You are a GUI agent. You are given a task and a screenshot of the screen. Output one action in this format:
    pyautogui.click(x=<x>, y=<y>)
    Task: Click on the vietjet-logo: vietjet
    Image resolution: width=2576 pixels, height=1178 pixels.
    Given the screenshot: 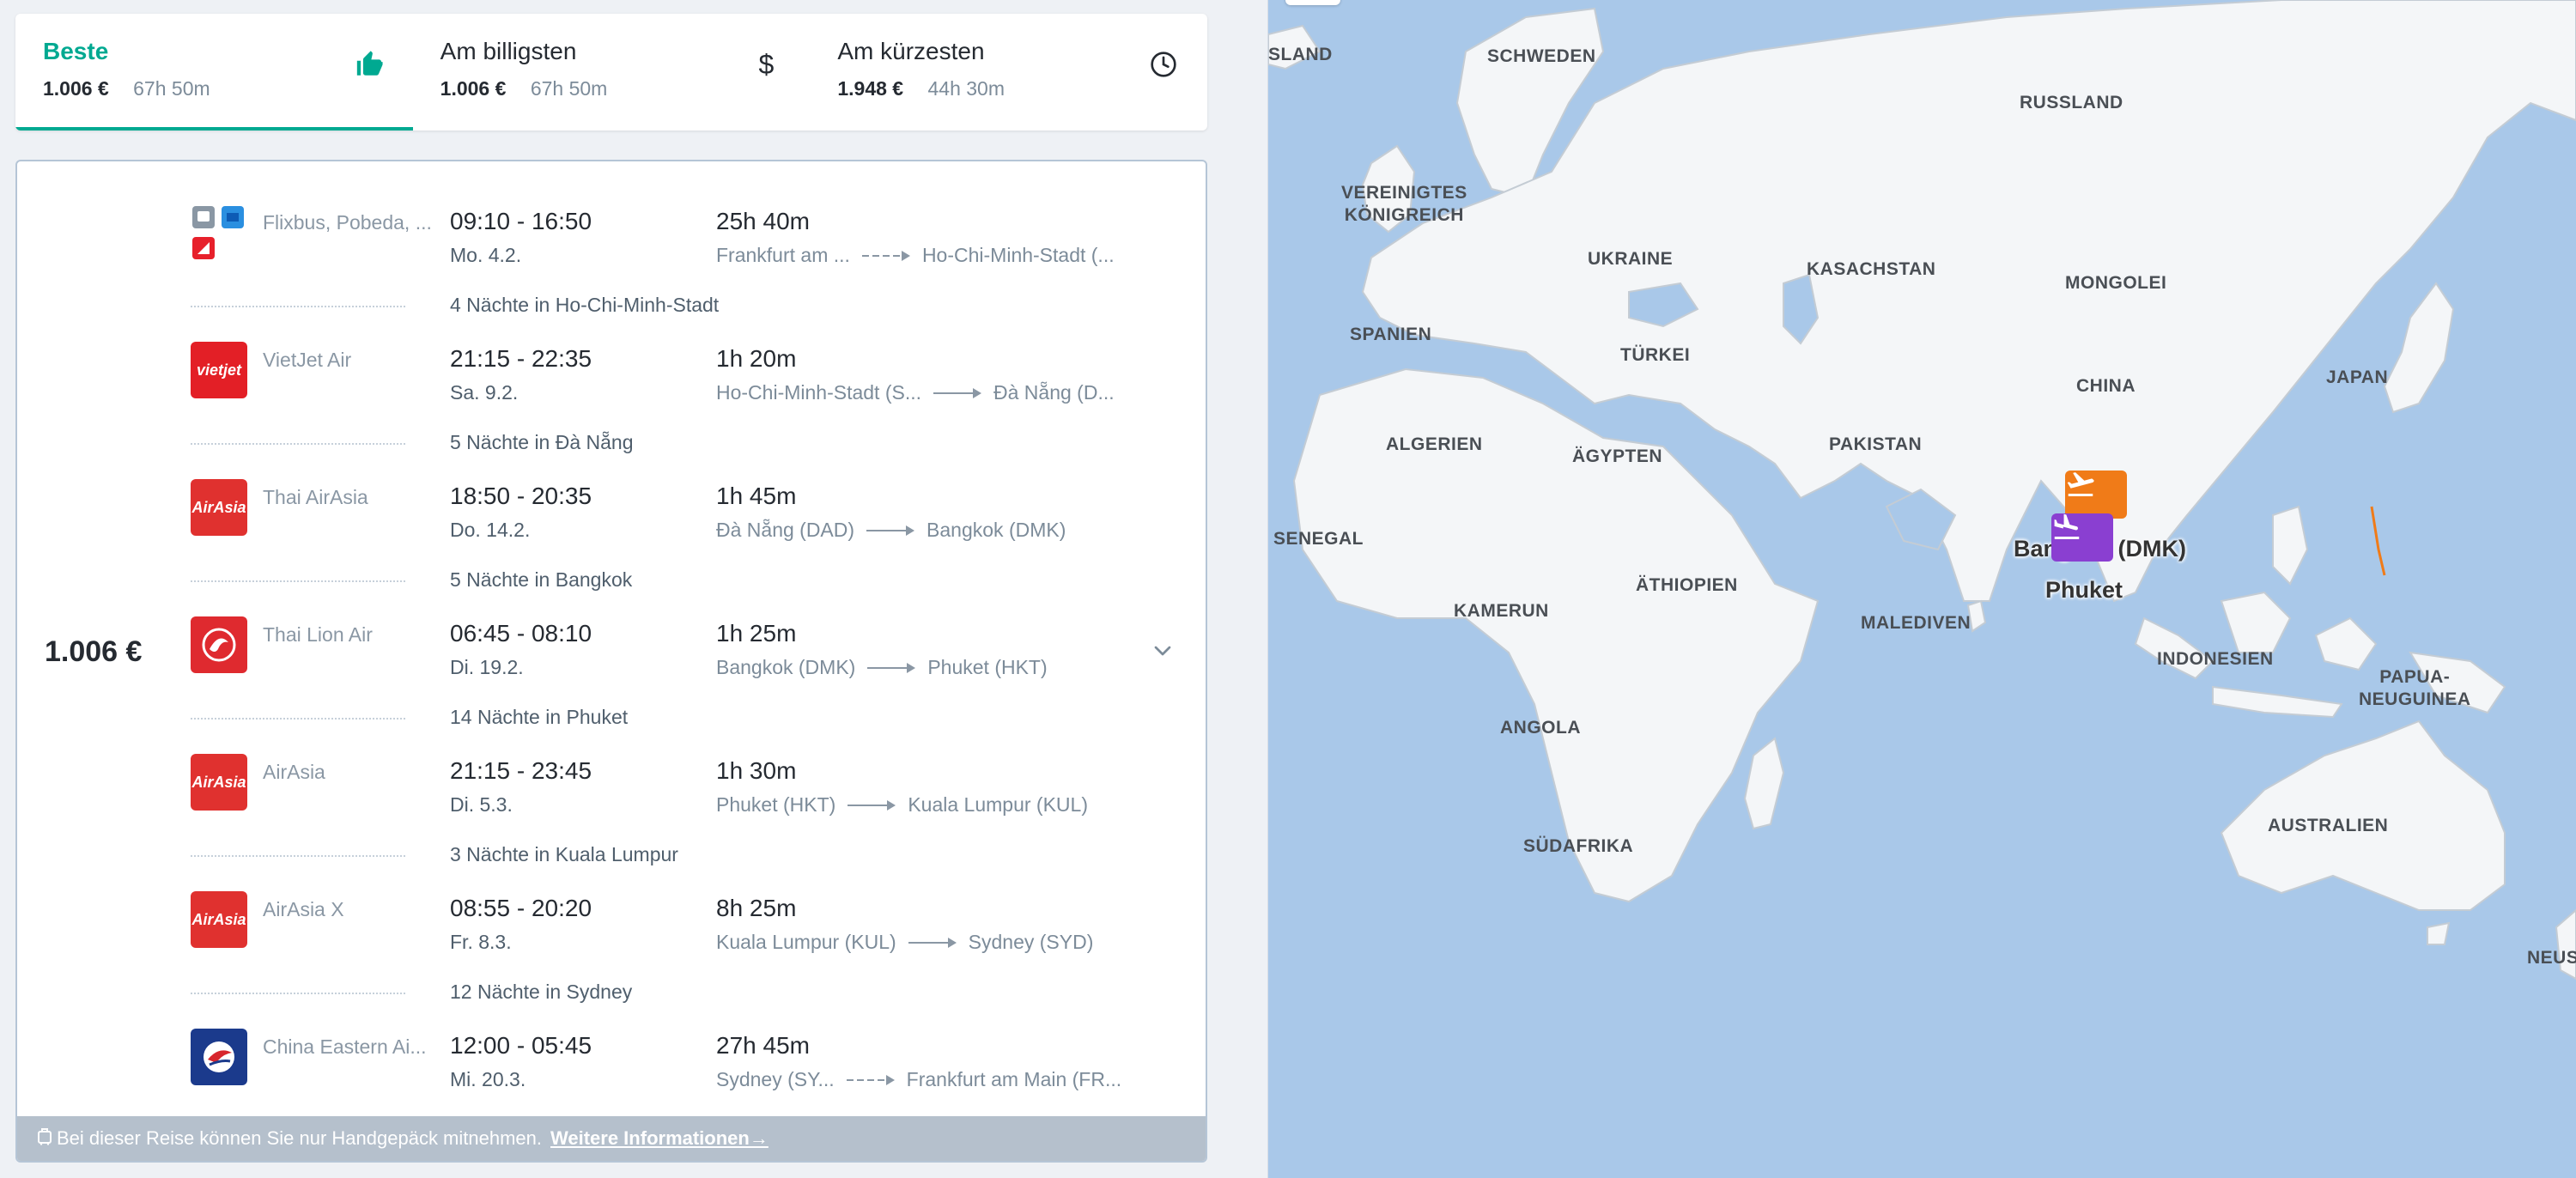 What is the action you would take?
    pyautogui.click(x=219, y=370)
    